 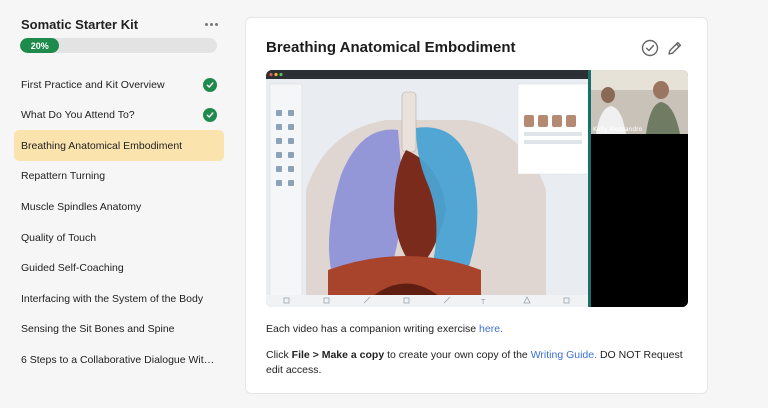 I want to click on lesson-title: Breathing Anatomical Embodiment, so click(x=391, y=47).